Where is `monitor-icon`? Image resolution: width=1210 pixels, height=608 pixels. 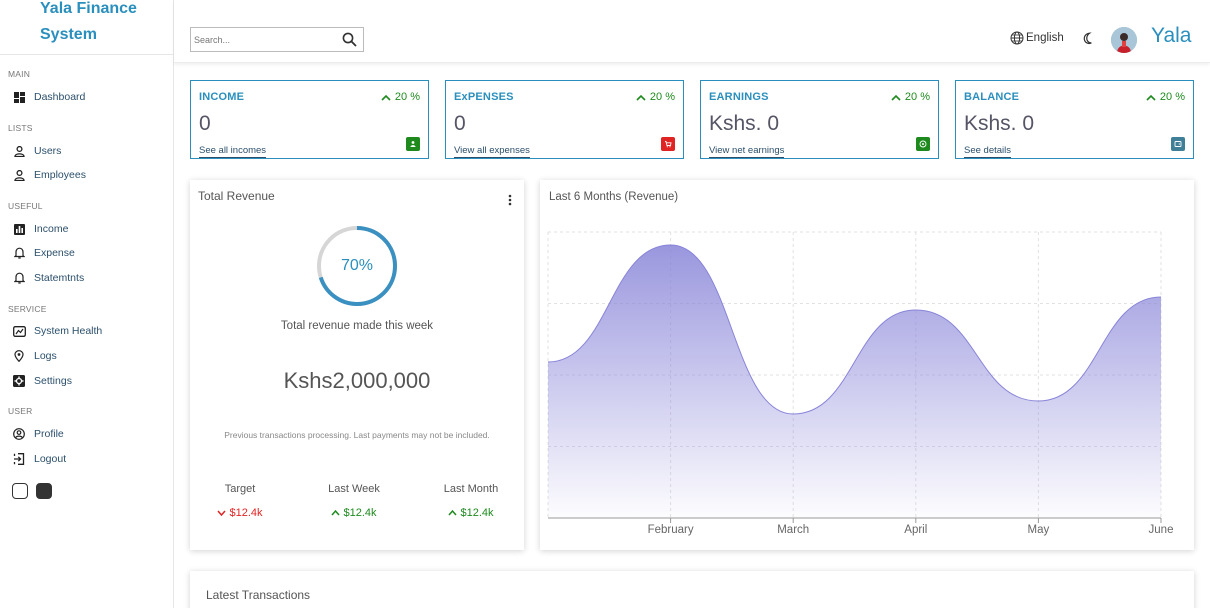
monitor-icon is located at coordinates (19, 331).